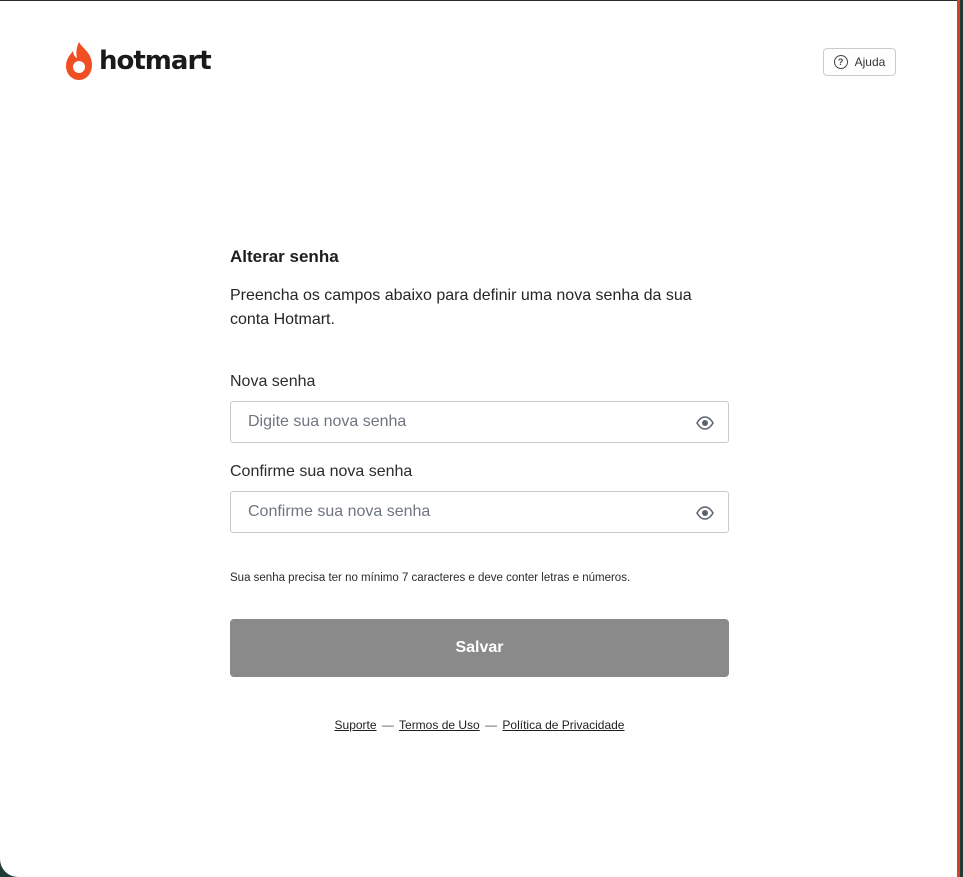 The image size is (963, 877). Describe the element at coordinates (273, 381) in the screenshot. I see `new-password-label: Nova senha` at that location.